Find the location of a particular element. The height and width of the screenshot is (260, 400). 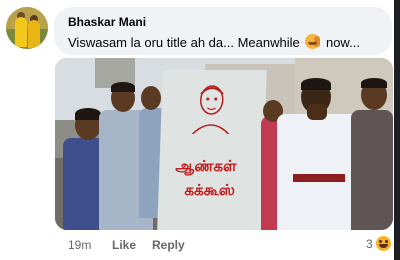

sign-text: கக்கூஸ் is located at coordinates (210, 190).